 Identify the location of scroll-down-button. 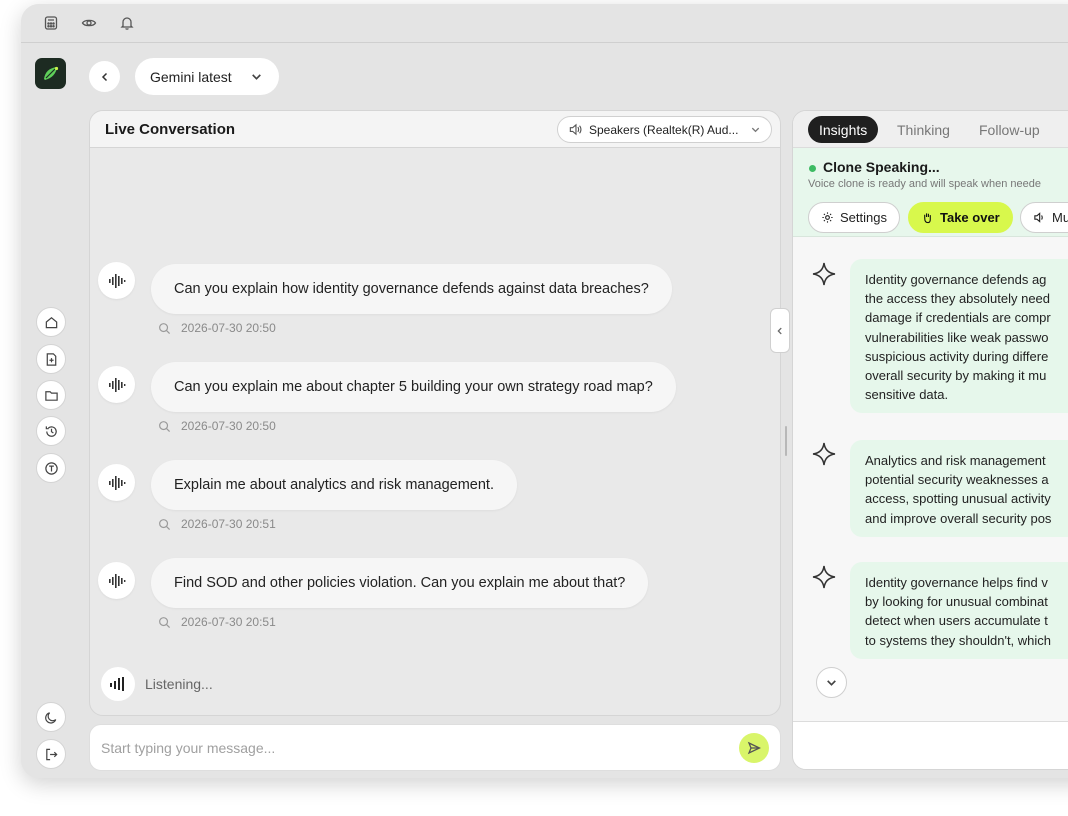
(831, 682).